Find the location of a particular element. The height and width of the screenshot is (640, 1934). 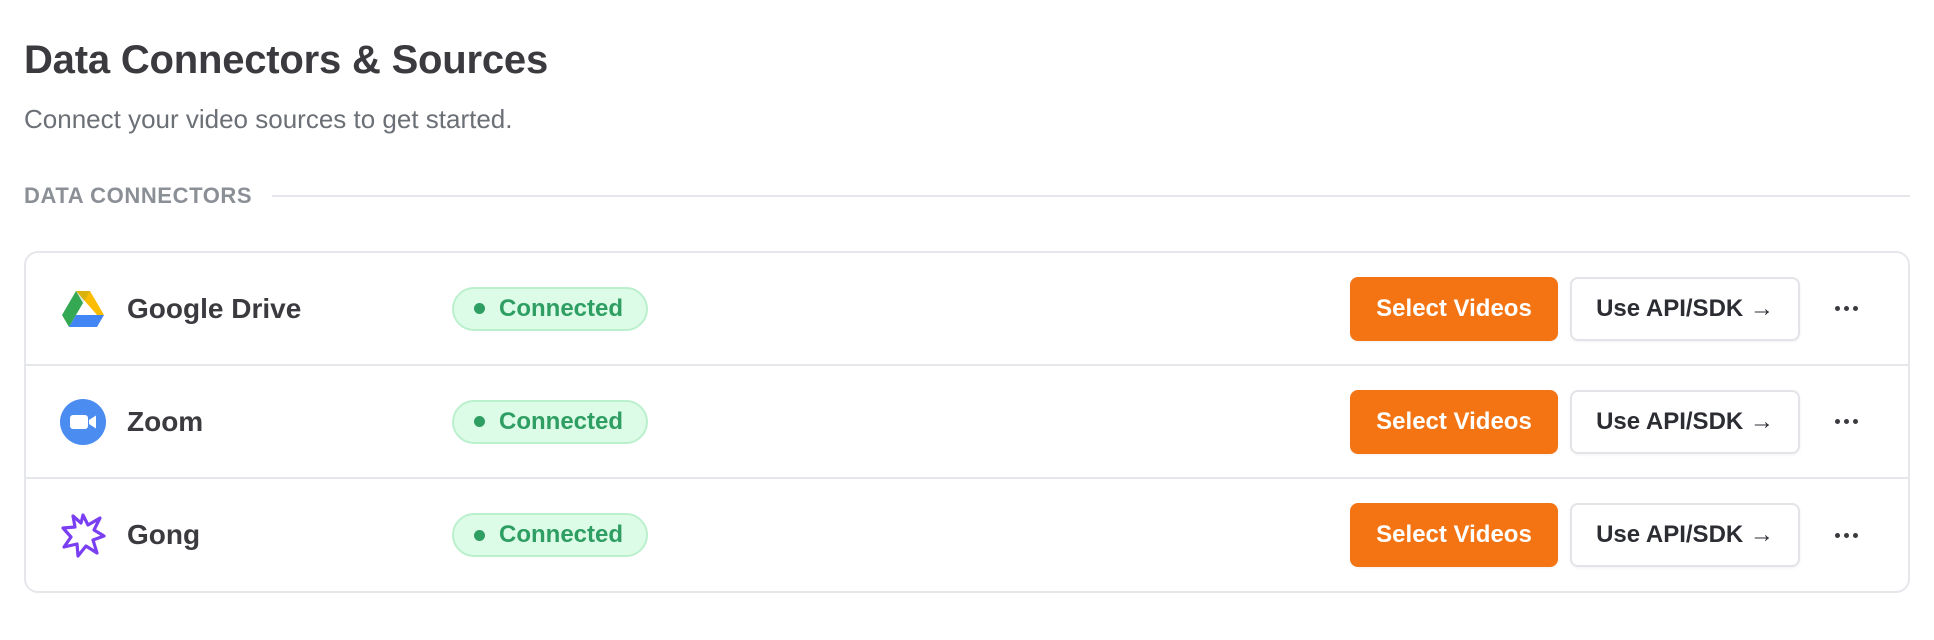

zoom-icon is located at coordinates (83, 421).